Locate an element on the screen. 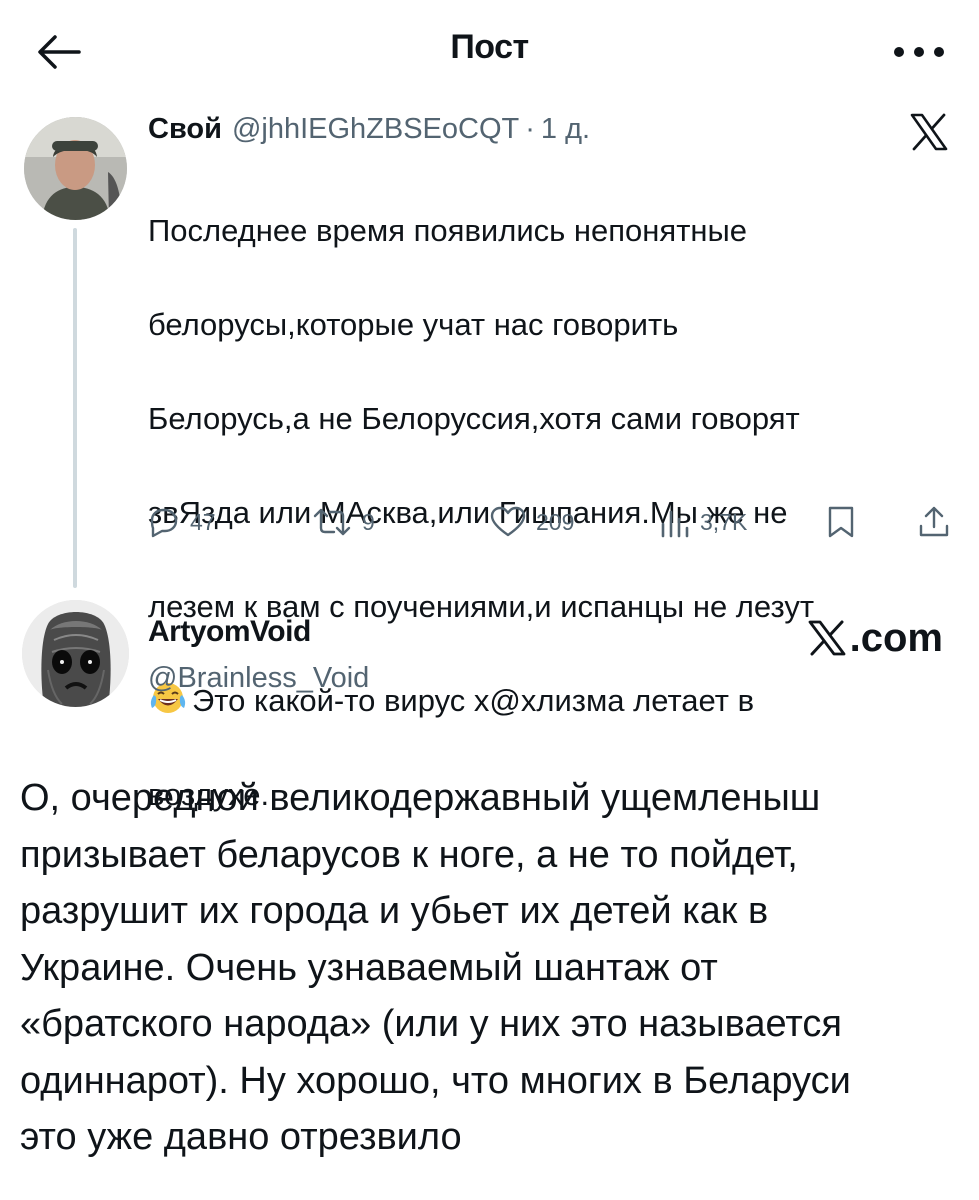 The image size is (979, 1200). like-count: 209 is located at coordinates (555, 521).